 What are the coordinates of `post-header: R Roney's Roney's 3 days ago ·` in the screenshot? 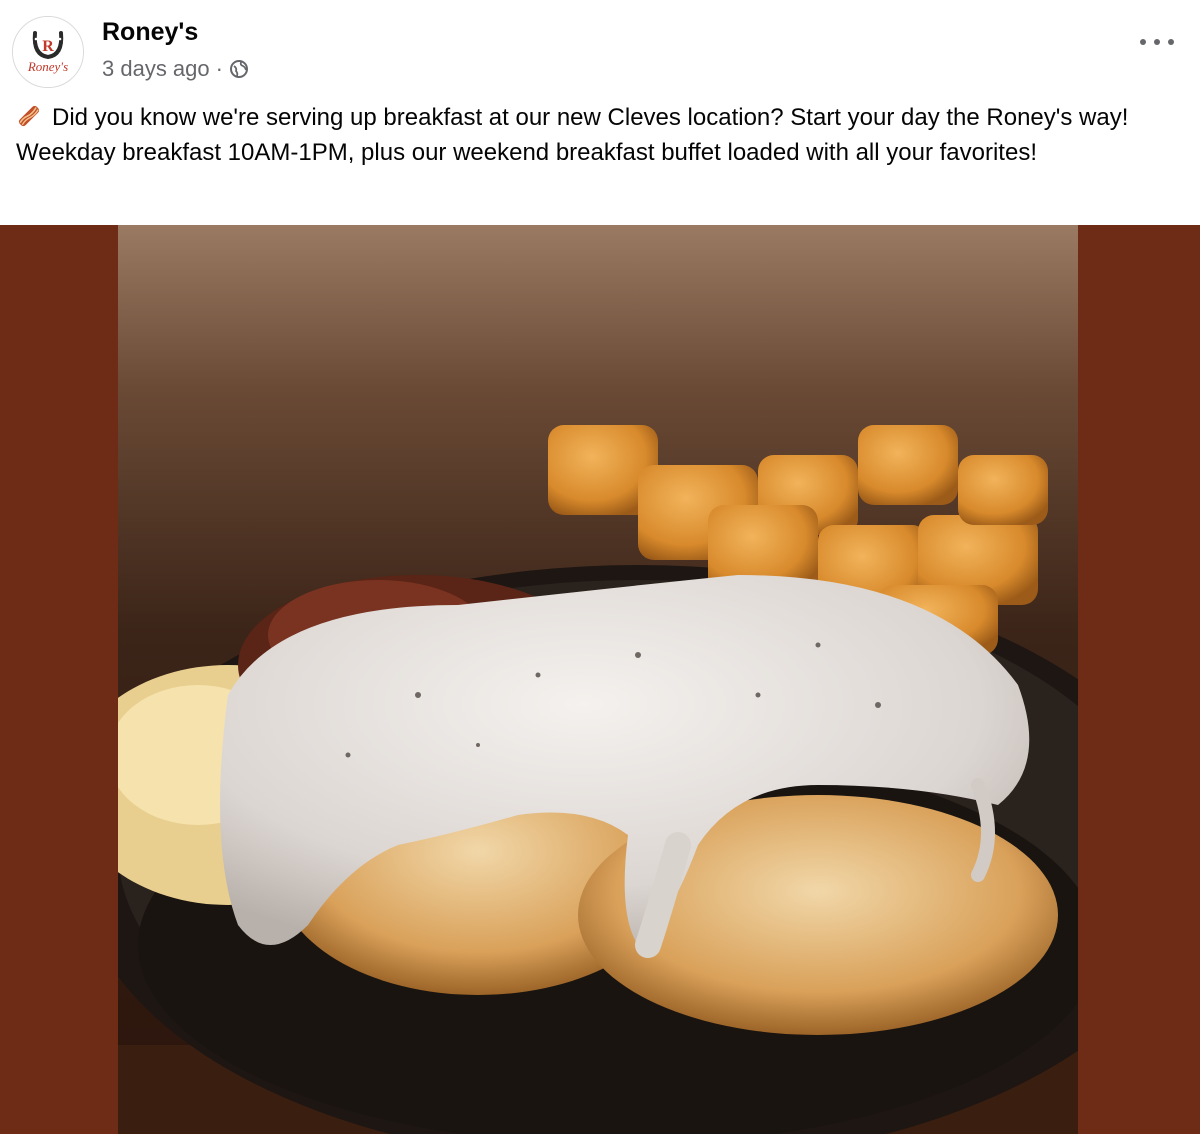 It's located at (600, 50).